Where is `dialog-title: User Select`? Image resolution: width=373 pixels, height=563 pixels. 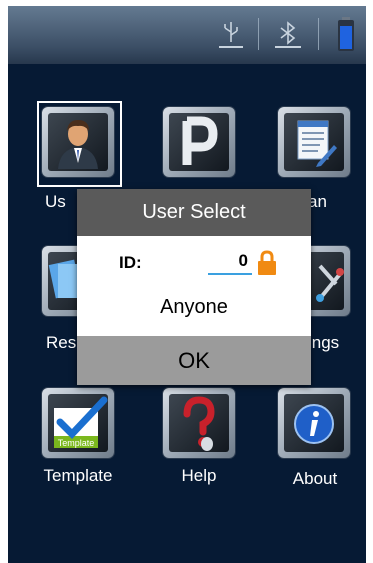 dialog-title: User Select is located at coordinates (194, 212).